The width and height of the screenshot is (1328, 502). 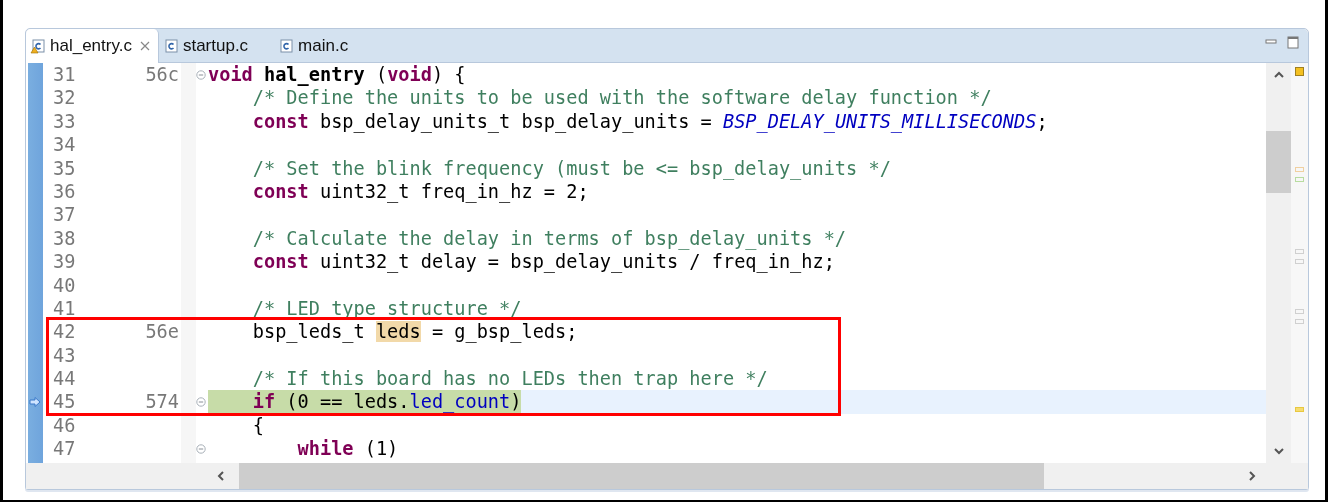 What do you see at coordinates (64, 449) in the screenshot?
I see `line-number: 47` at bounding box center [64, 449].